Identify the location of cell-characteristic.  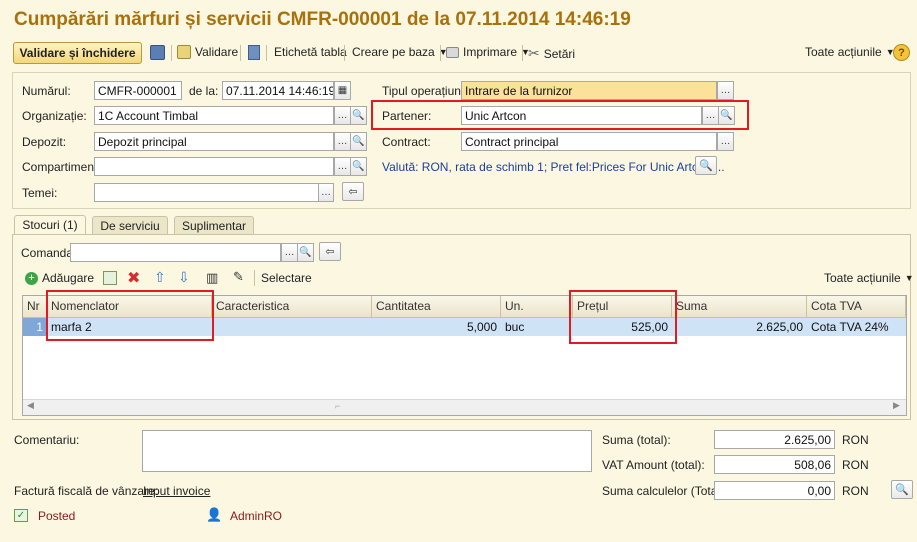
(292, 327).